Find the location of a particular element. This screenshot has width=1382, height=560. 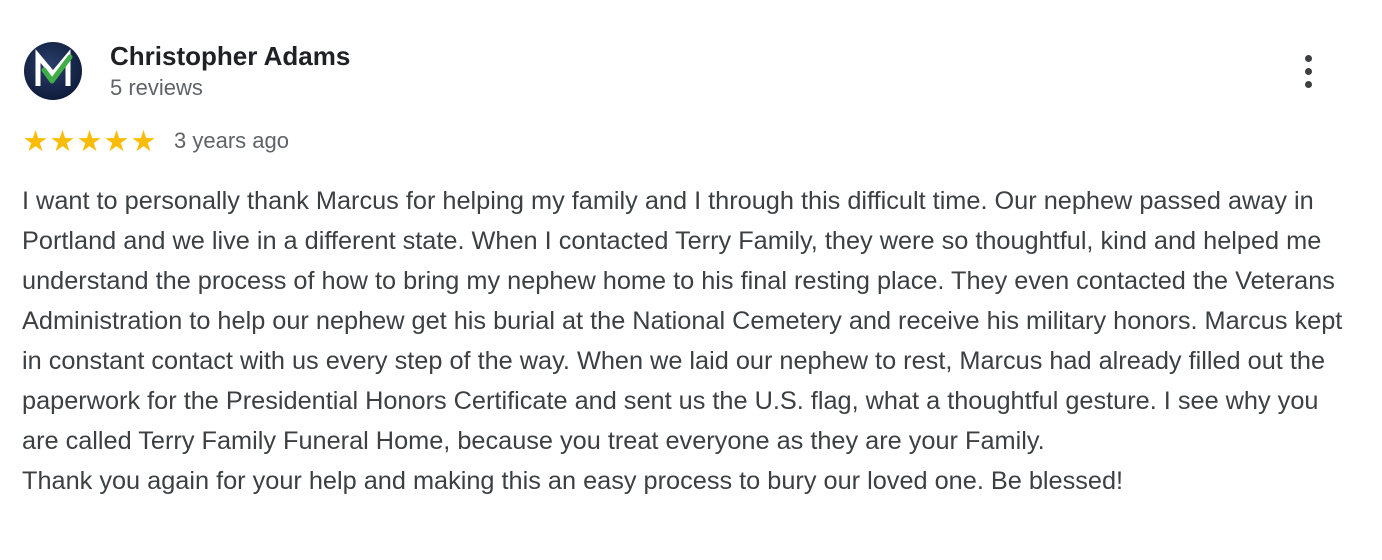

checkmark-logo-icon is located at coordinates (53, 71).